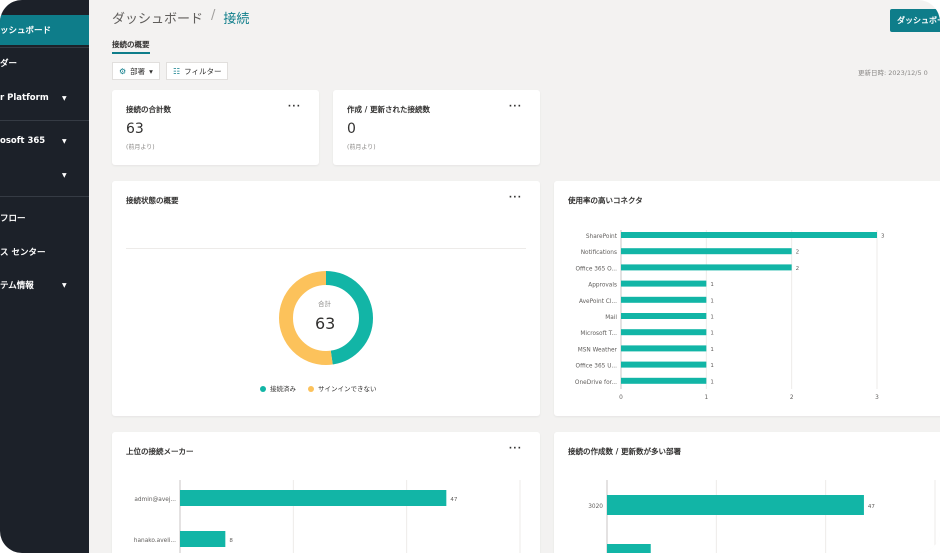  I want to click on filter-button: ☷ フィルター, so click(197, 71).